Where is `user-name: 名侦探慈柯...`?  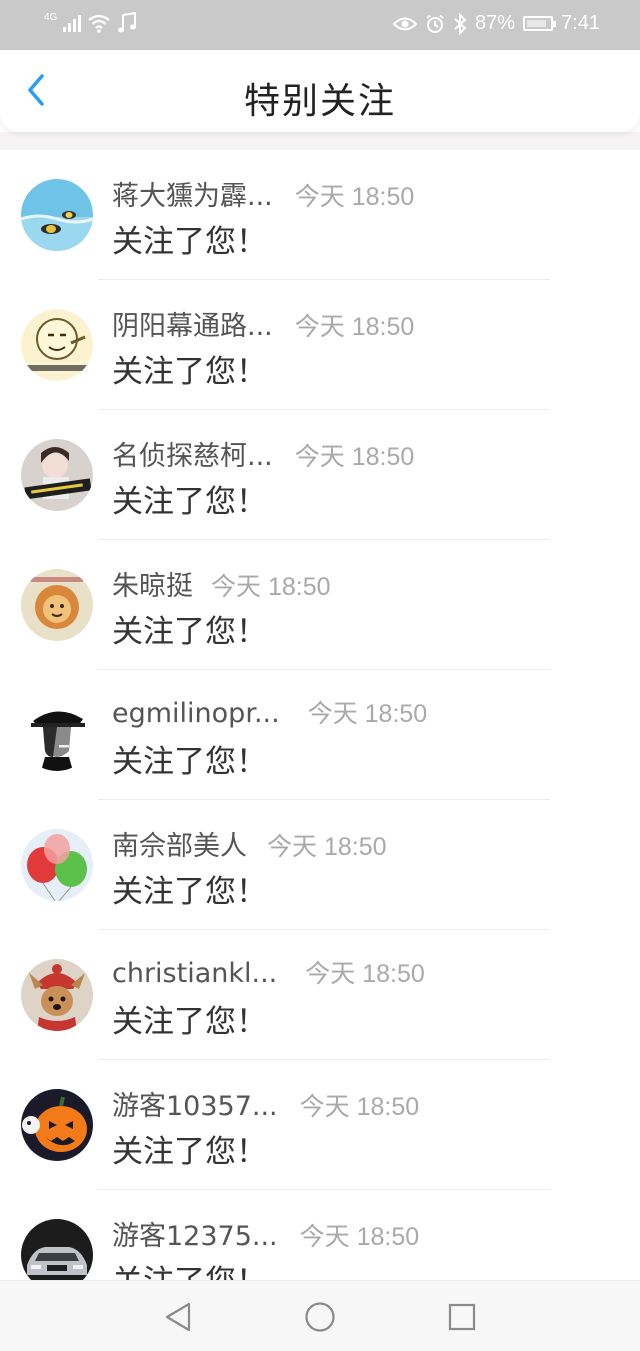
user-name: 名侦探慈柯... is located at coordinates (192, 453).